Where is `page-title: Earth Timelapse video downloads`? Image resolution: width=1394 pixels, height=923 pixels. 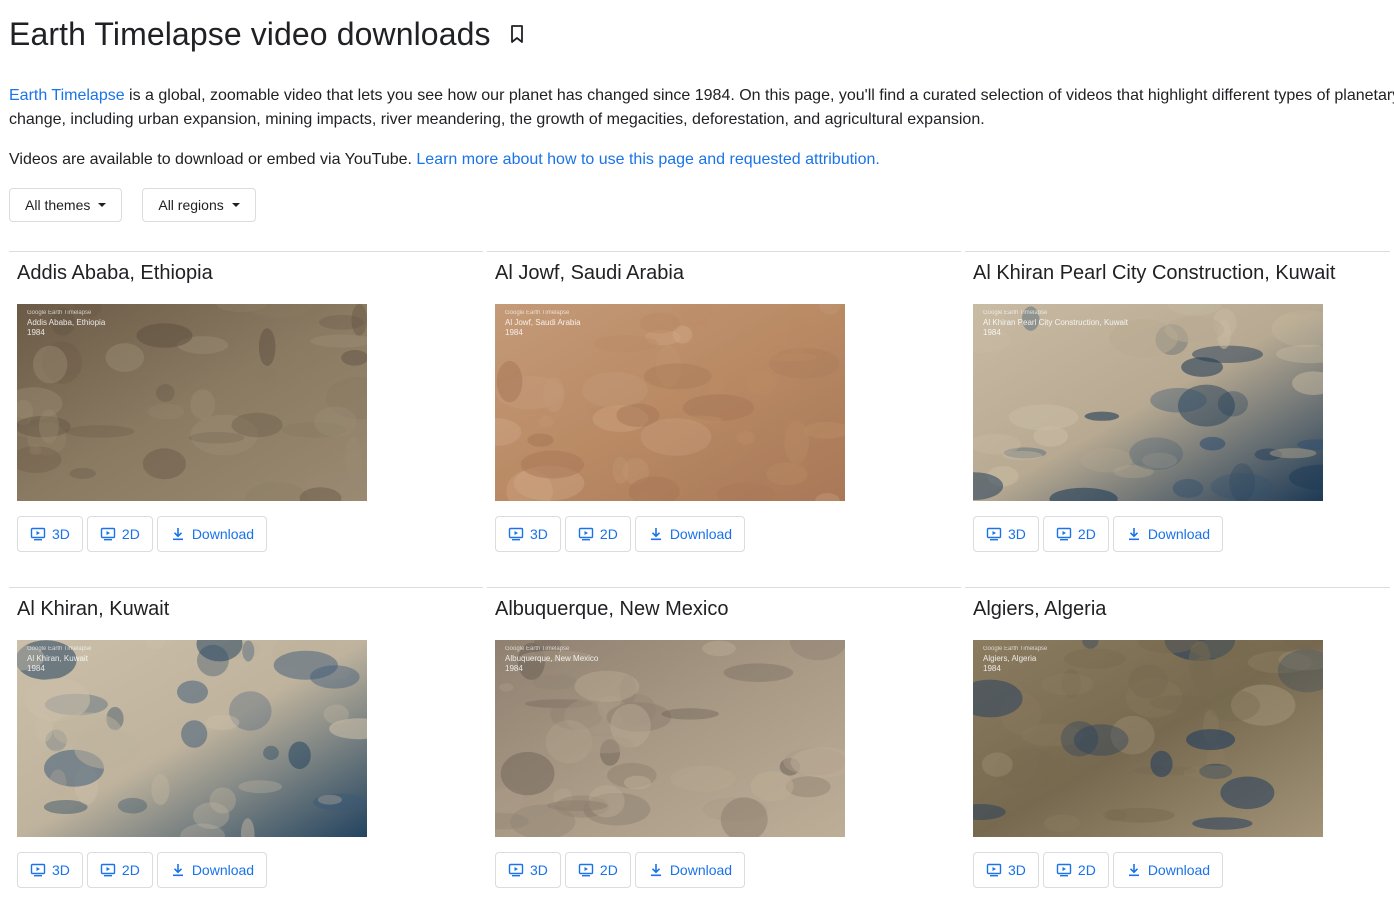 page-title: Earth Timelapse video downloads is located at coordinates (250, 33).